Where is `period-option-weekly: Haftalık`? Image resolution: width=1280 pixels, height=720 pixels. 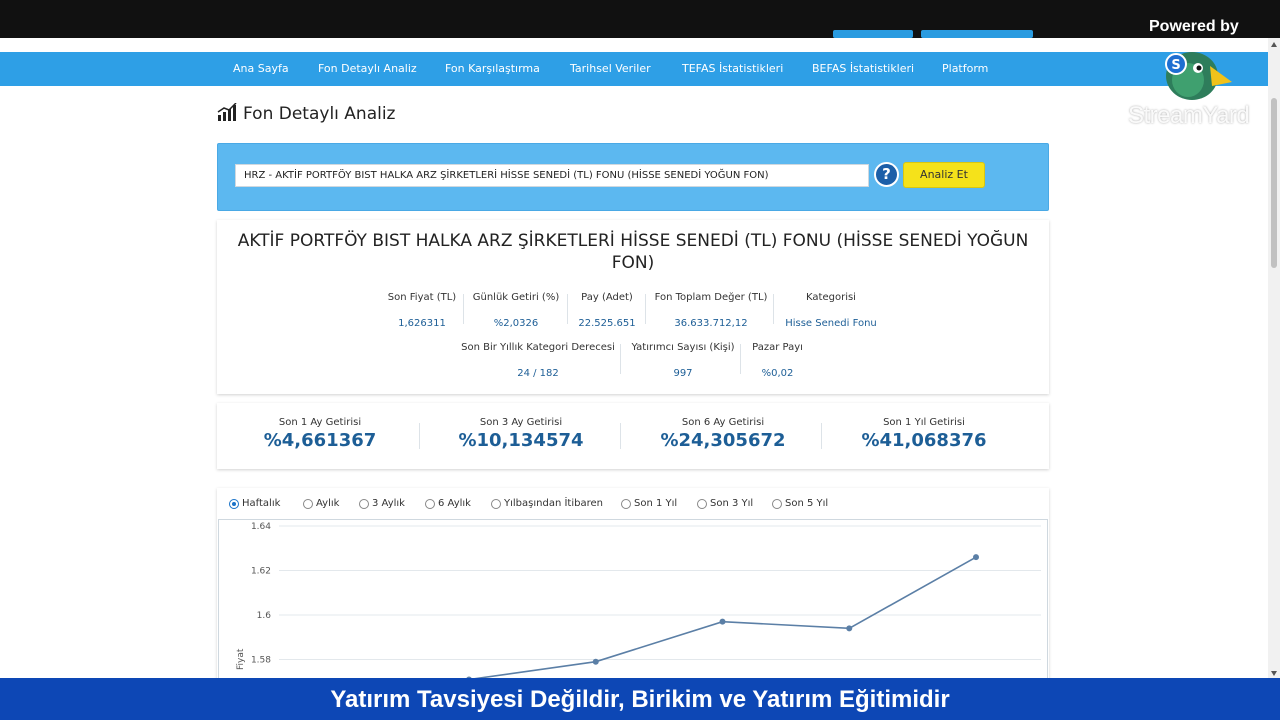
period-option-weekly: Haftalık is located at coordinates (254, 503).